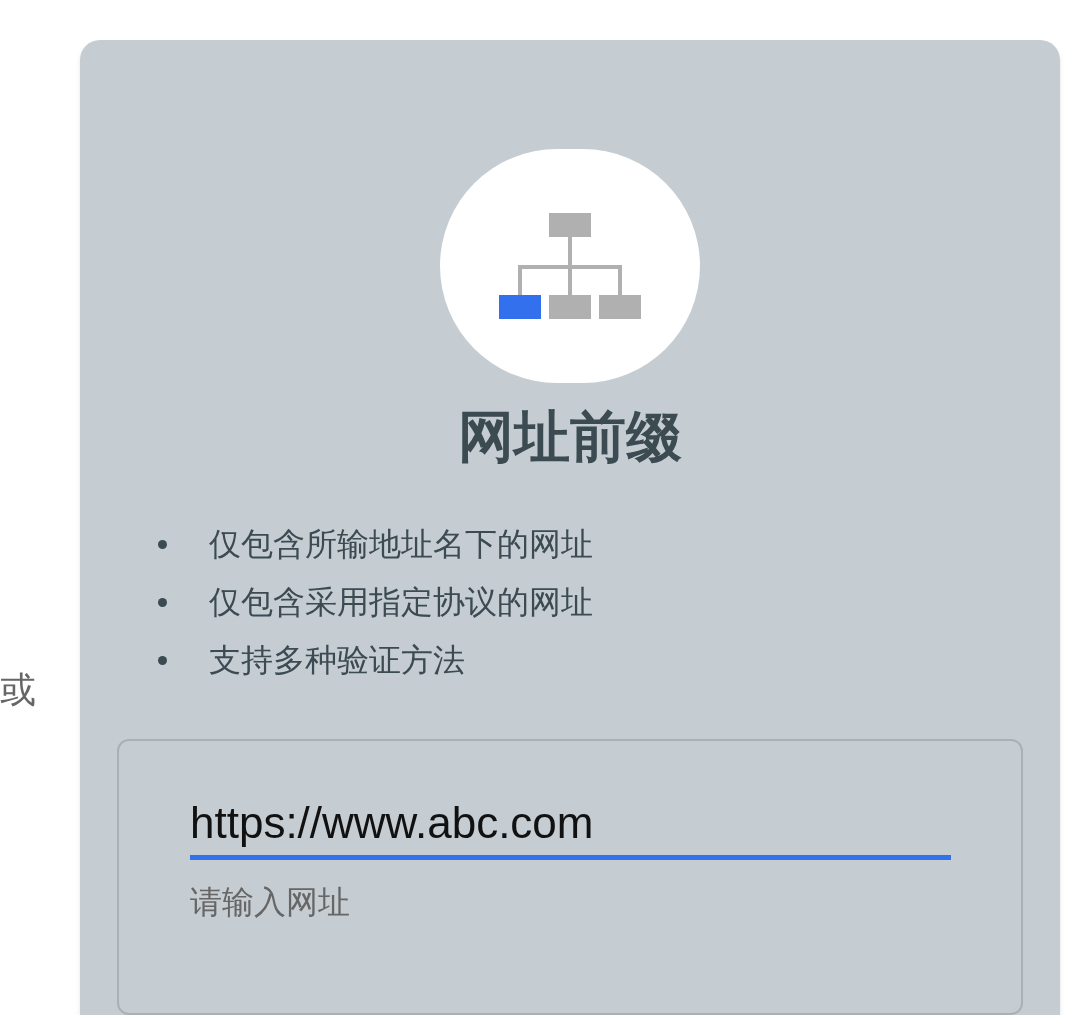 This screenshot has height=1015, width=1080. I want to click on url-input-field: https://www.abc.com, so click(570, 827).